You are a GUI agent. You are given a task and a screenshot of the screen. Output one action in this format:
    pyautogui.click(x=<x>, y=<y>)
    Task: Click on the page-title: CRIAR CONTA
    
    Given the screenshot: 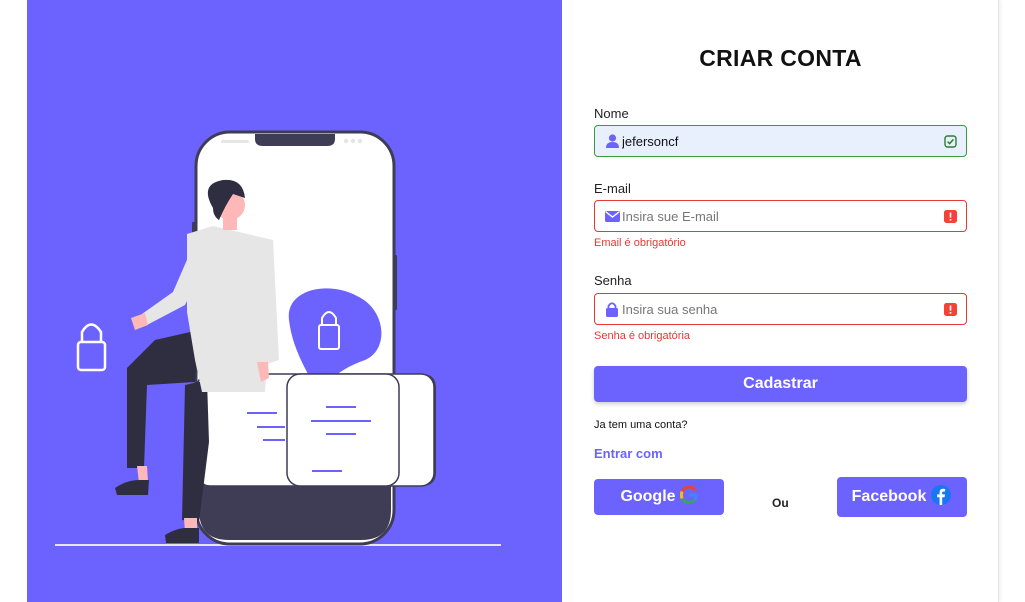 What is the action you would take?
    pyautogui.click(x=780, y=58)
    